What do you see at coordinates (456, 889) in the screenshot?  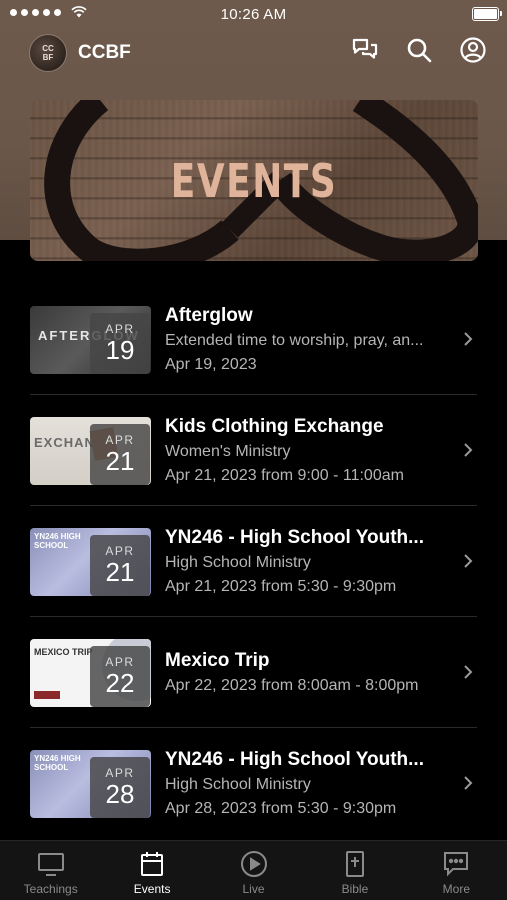 I see `tab-label: More` at bounding box center [456, 889].